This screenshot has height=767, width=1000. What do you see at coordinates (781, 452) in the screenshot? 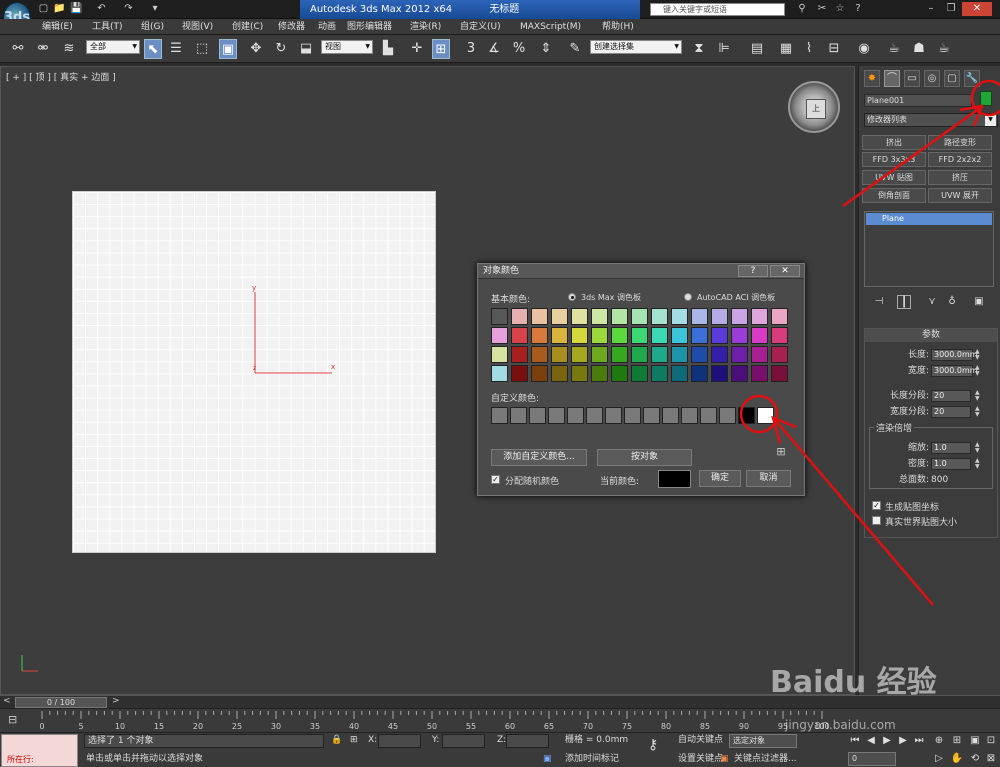
I see `eyedropper-icon: ⊞` at bounding box center [781, 452].